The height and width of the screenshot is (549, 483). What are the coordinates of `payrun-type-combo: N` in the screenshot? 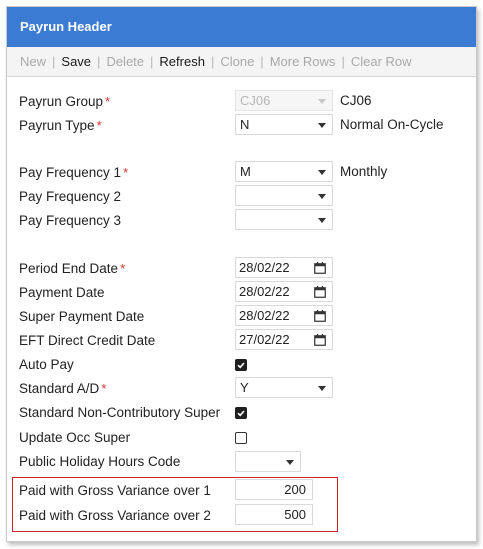 It's located at (284, 124).